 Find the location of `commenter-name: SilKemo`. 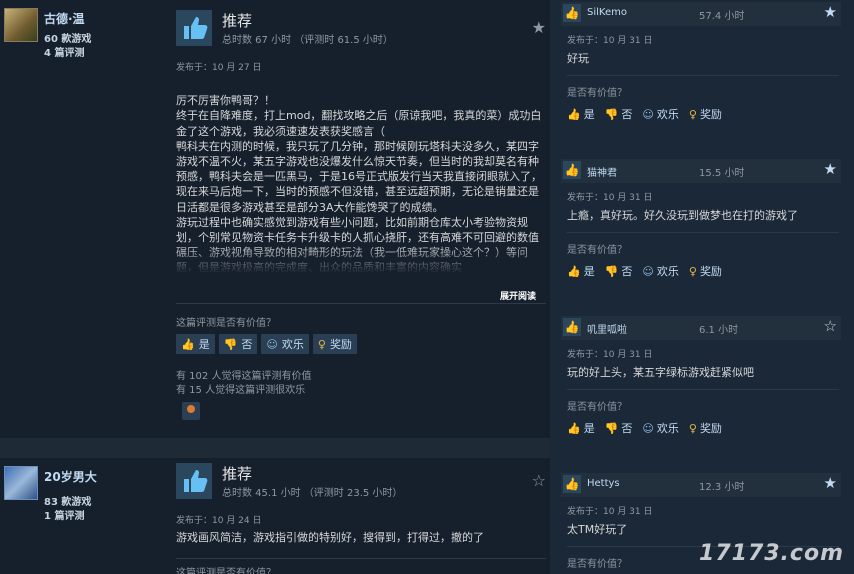

commenter-name: SilKemo is located at coordinates (607, 12).